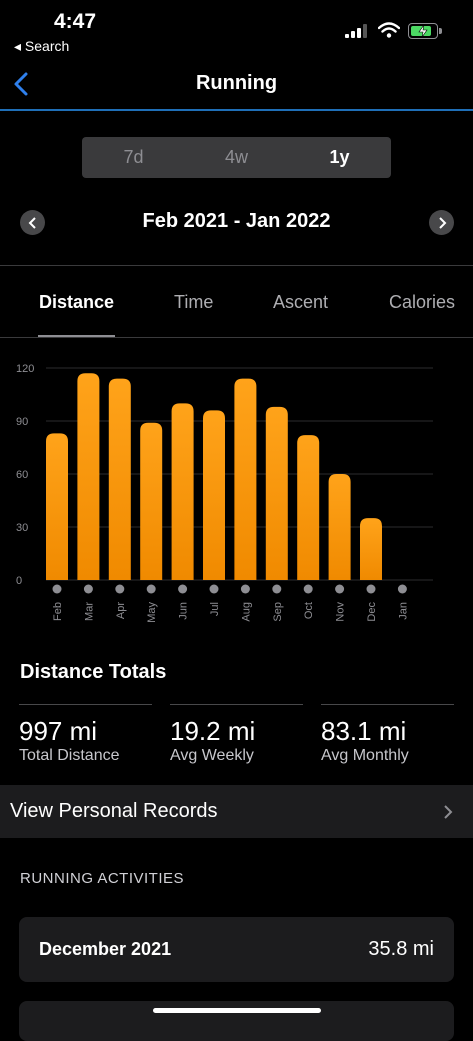 The height and width of the screenshot is (1041, 473). Describe the element at coordinates (58, 731) in the screenshot. I see `total-distance-value: 997 mi` at that location.